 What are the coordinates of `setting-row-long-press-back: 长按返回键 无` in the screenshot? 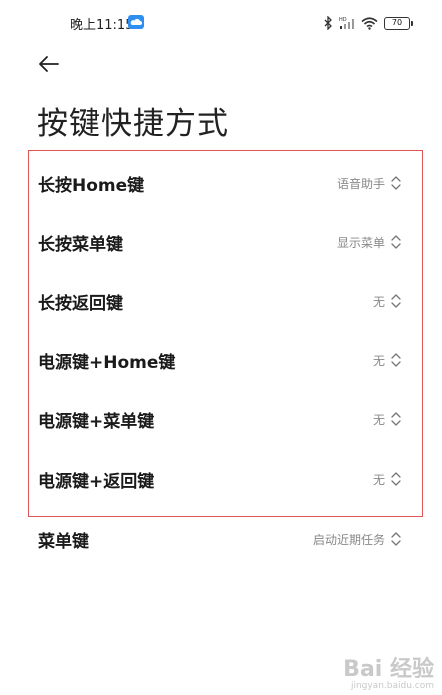 It's located at (220, 301).